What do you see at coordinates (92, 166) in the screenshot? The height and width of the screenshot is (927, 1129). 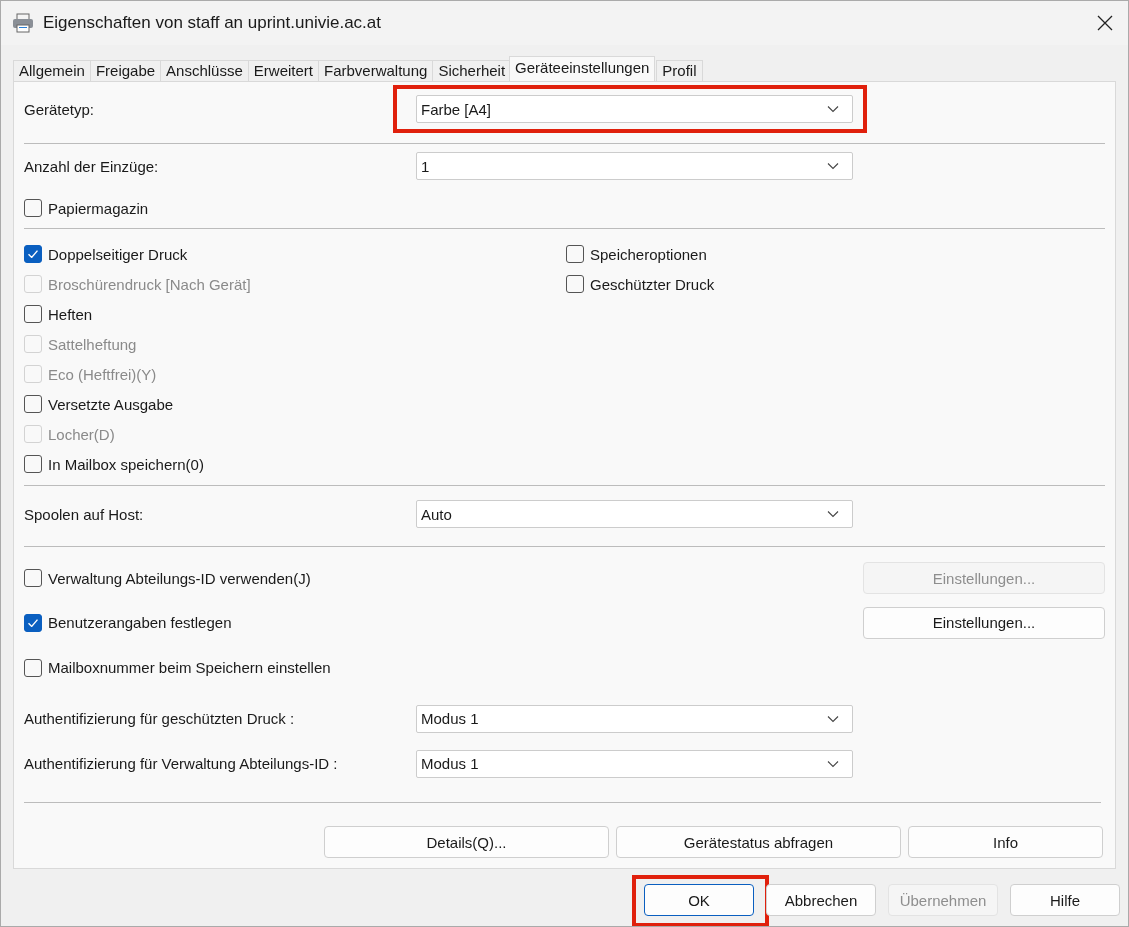 I see `field-label: Anzahl der Einzüge:` at bounding box center [92, 166].